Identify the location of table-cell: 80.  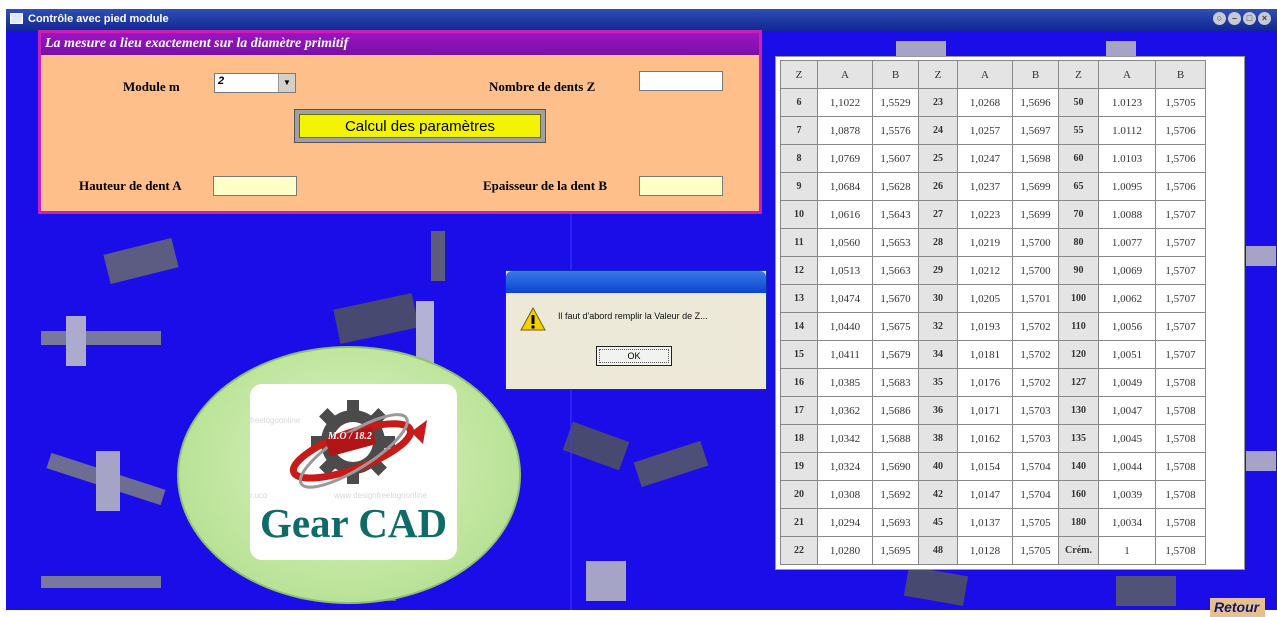
(1078, 242).